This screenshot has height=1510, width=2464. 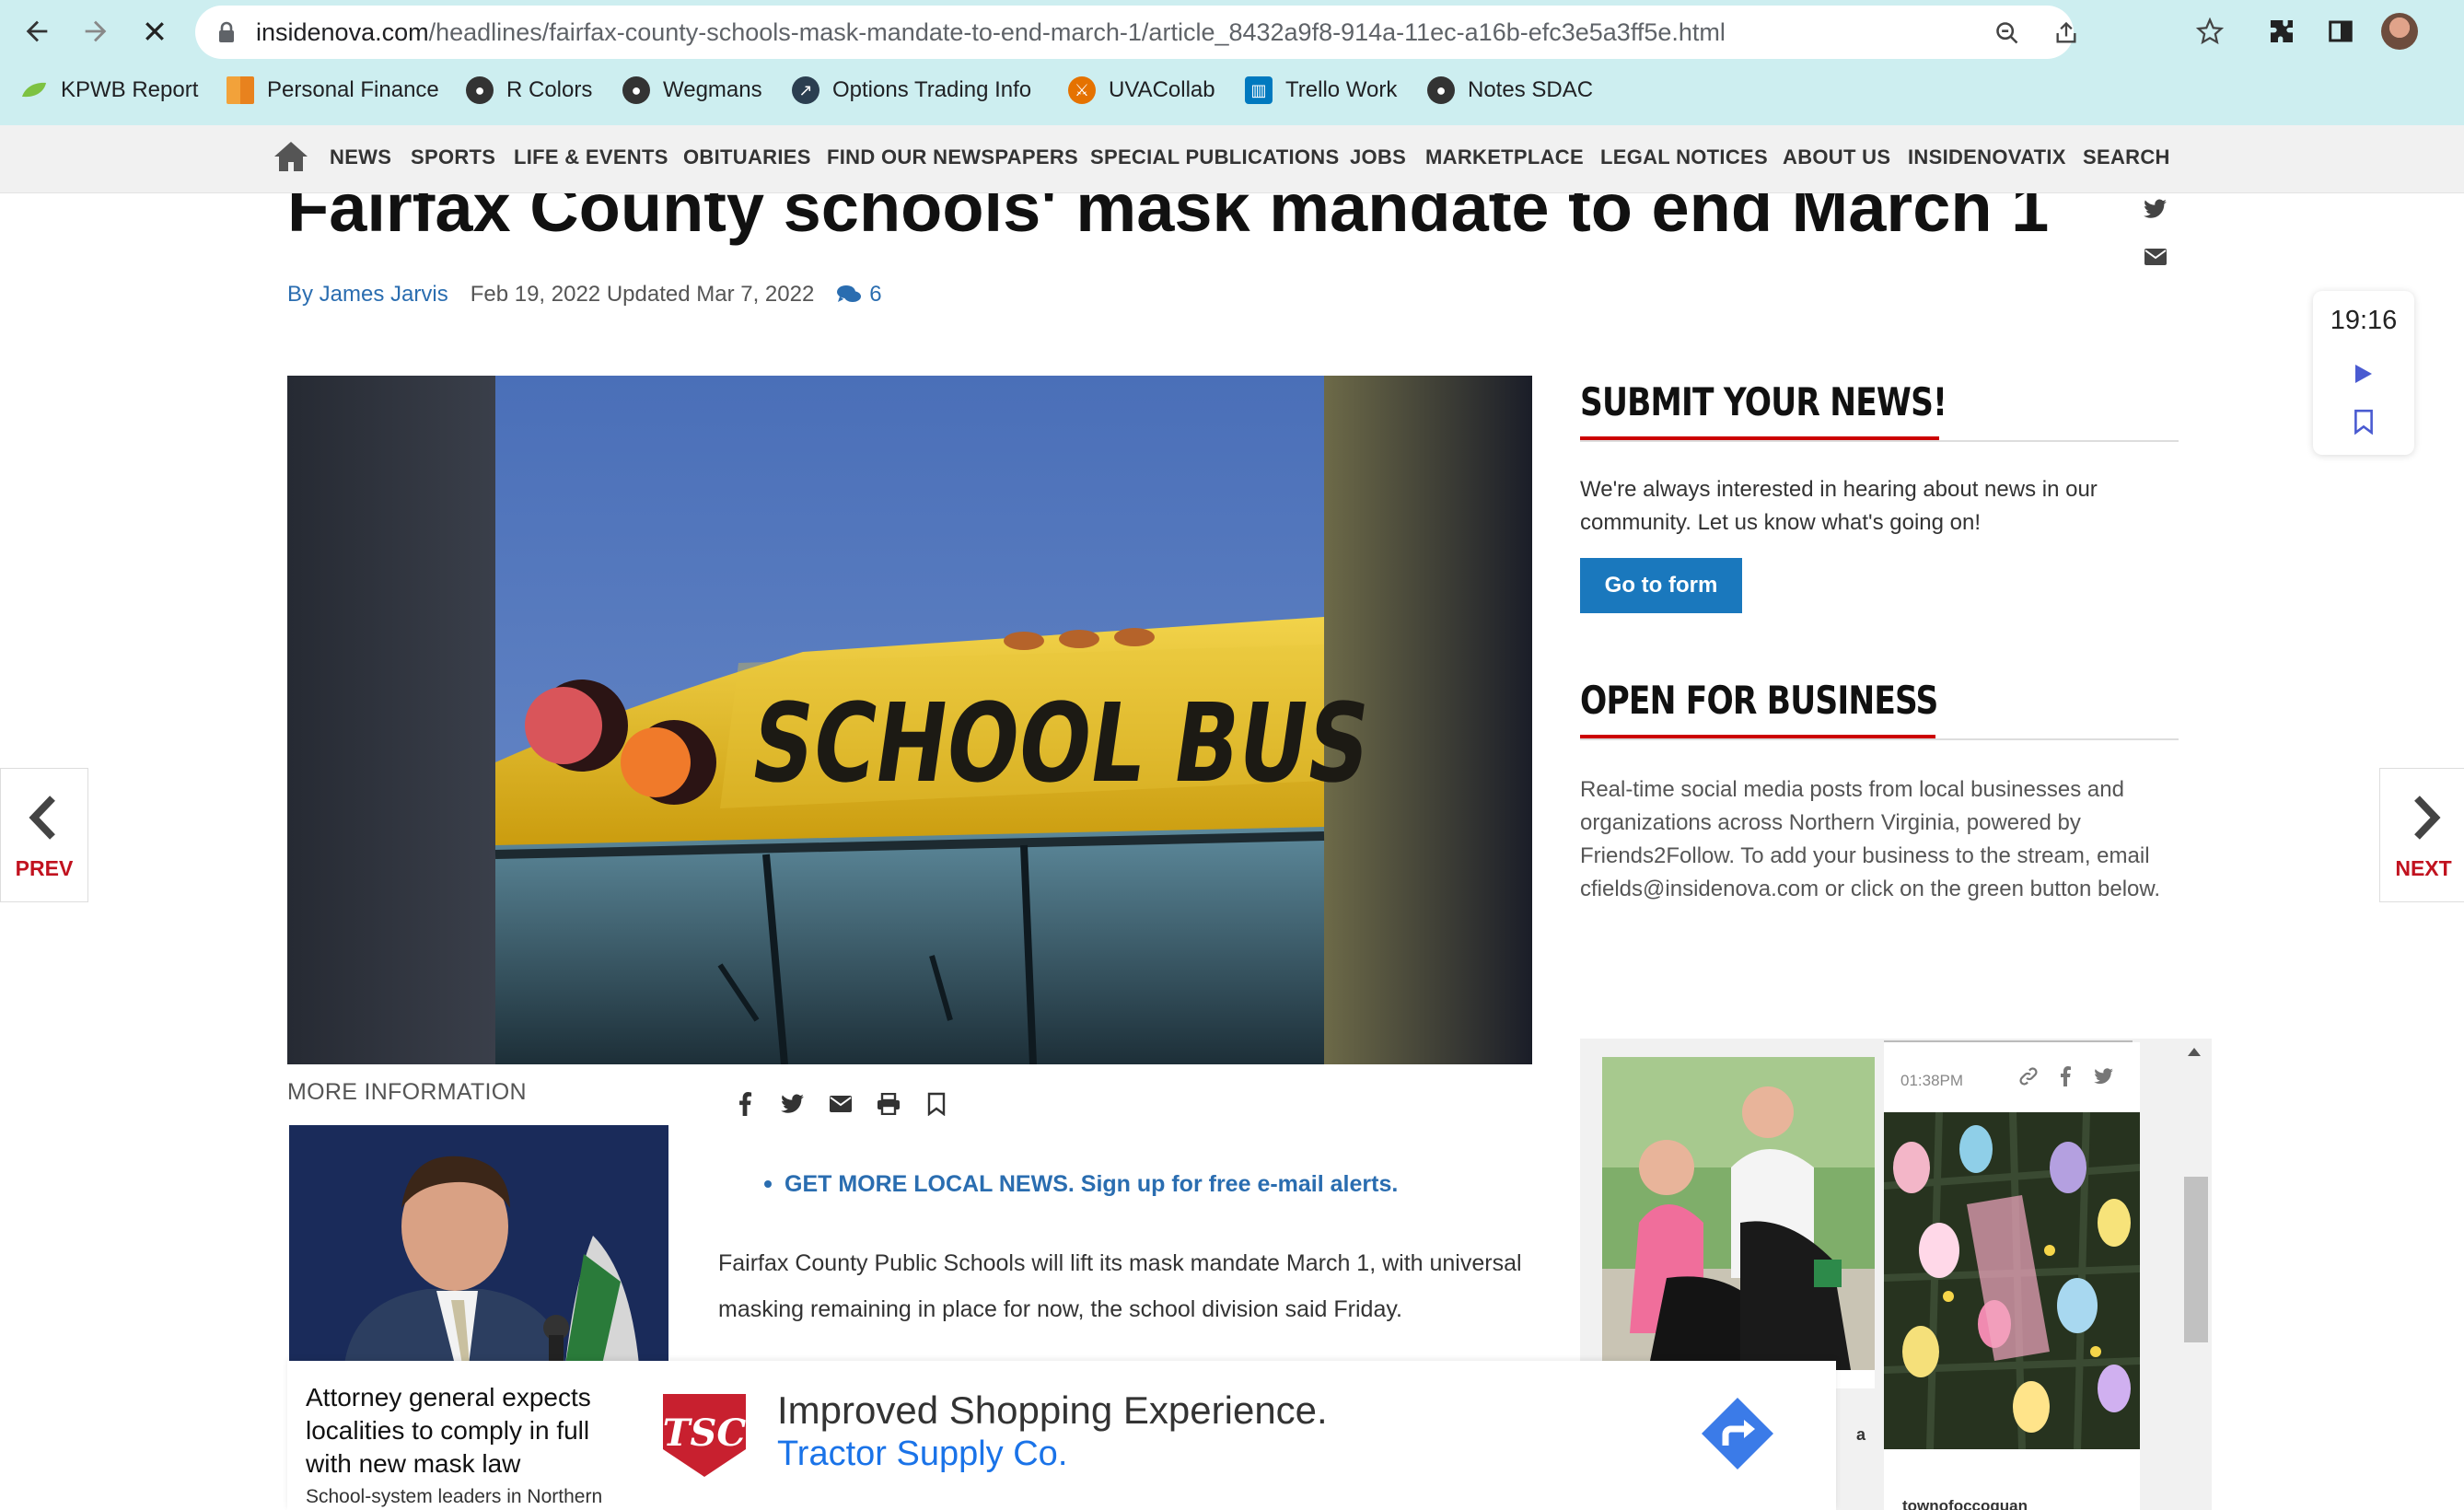 I want to click on facebook-icon, so click(x=2068, y=1077).